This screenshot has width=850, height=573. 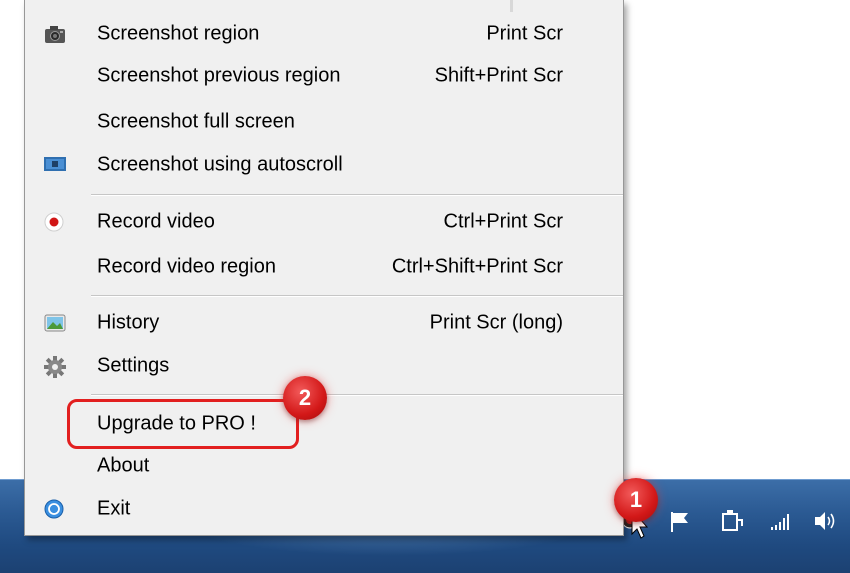 I want to click on record-icon, so click(x=54, y=222).